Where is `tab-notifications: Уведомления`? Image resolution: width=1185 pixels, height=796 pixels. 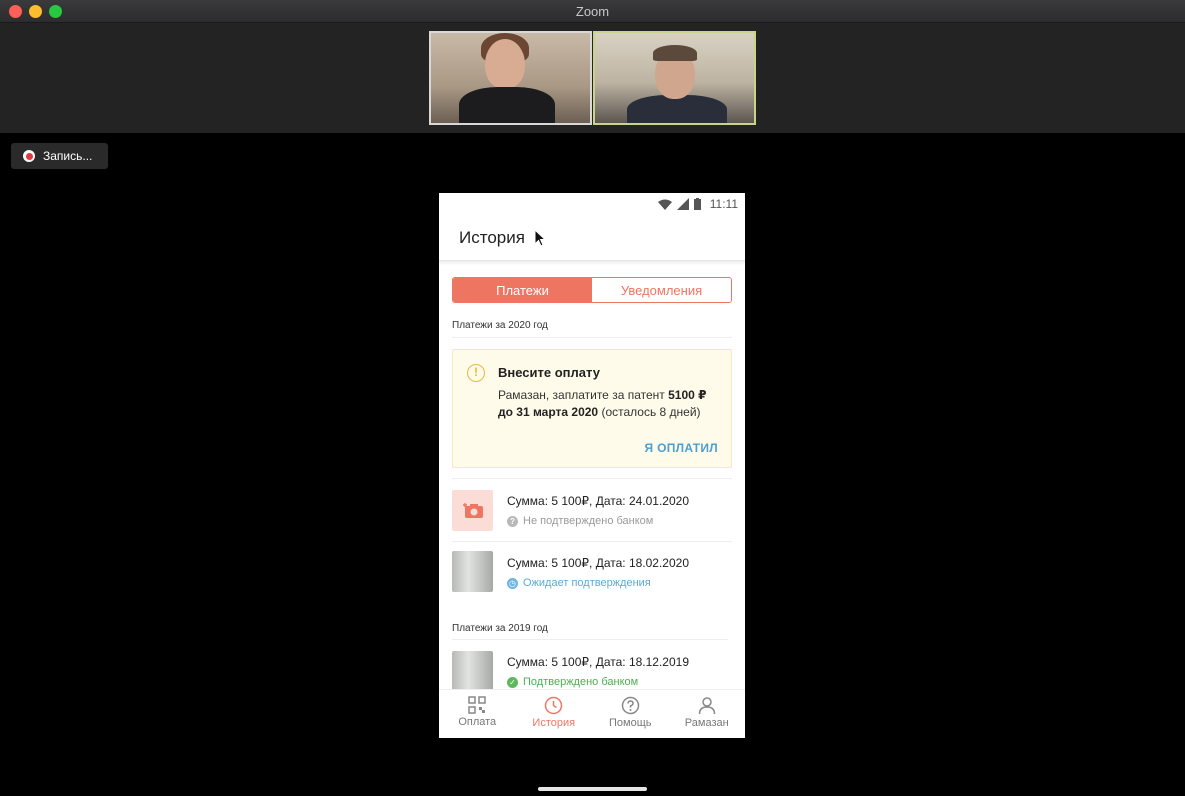 tab-notifications: Уведомления is located at coordinates (661, 290).